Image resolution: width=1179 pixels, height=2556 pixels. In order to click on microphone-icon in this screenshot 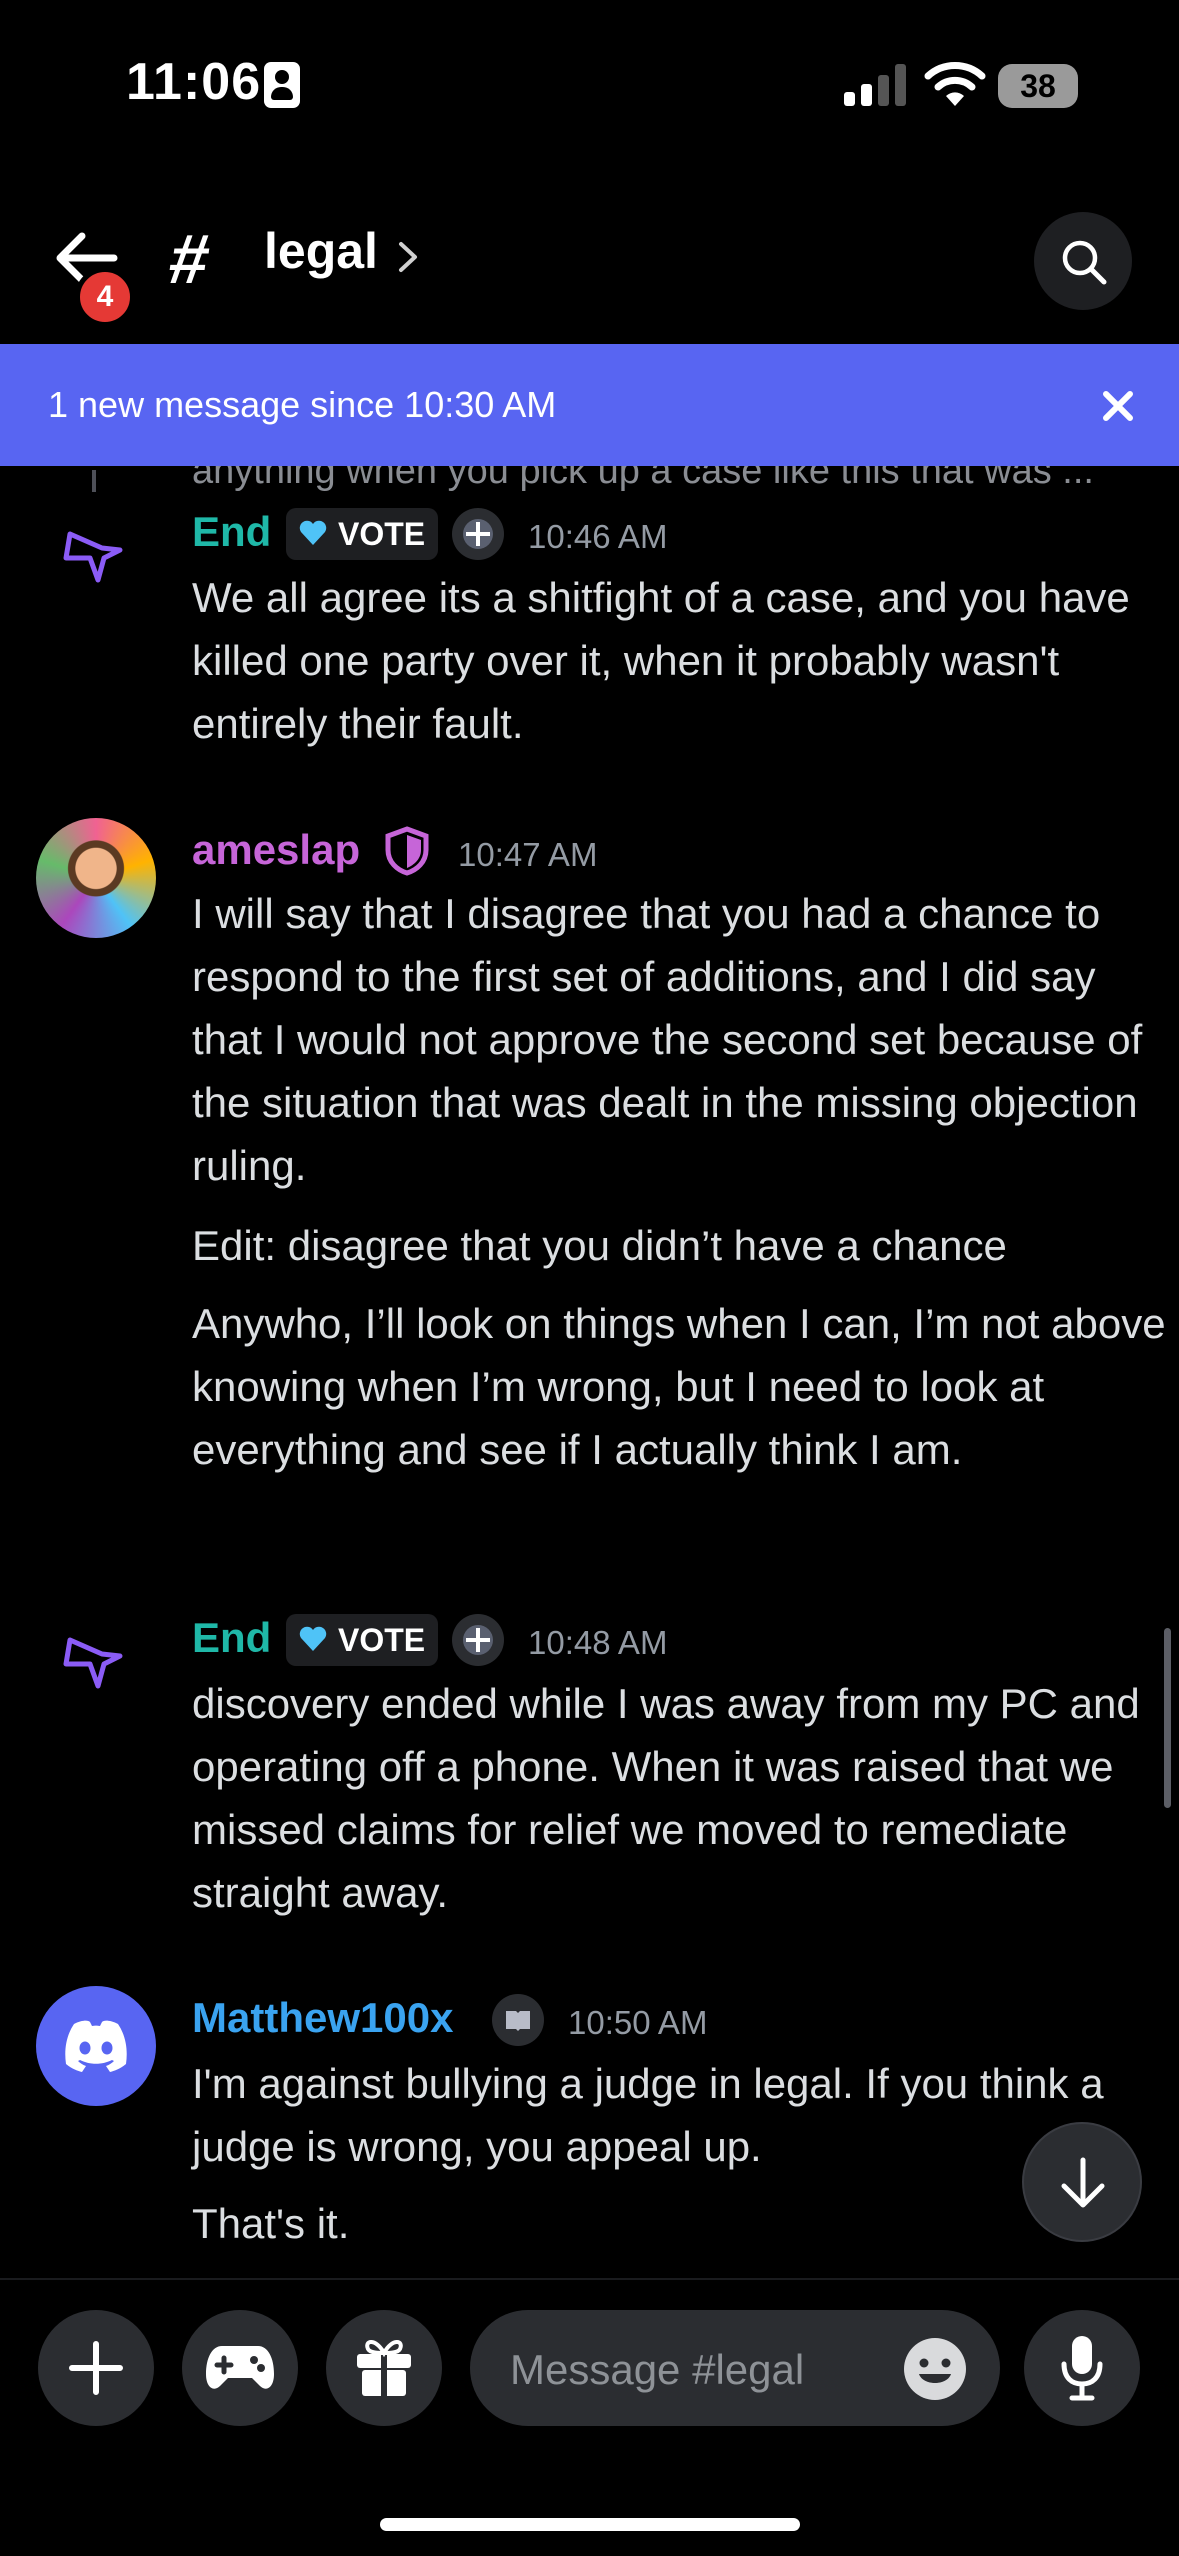, I will do `click(1082, 2368)`.